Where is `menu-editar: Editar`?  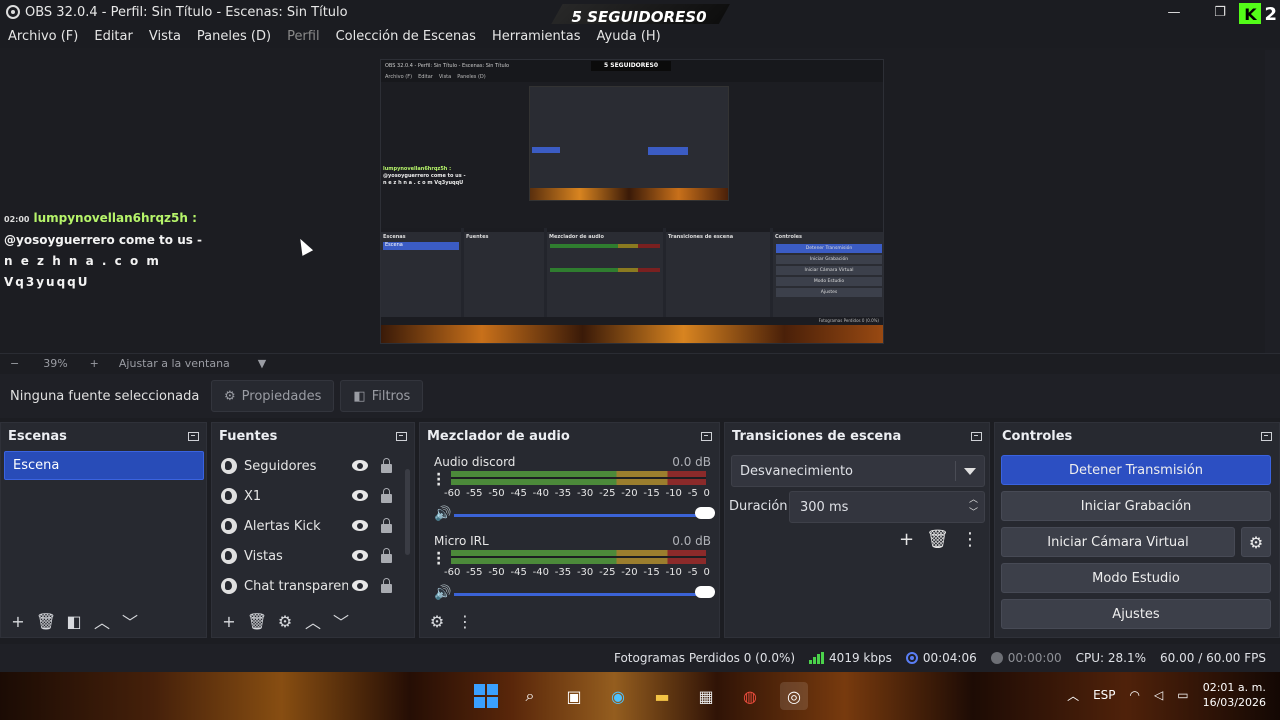 menu-editar: Editar is located at coordinates (113, 36).